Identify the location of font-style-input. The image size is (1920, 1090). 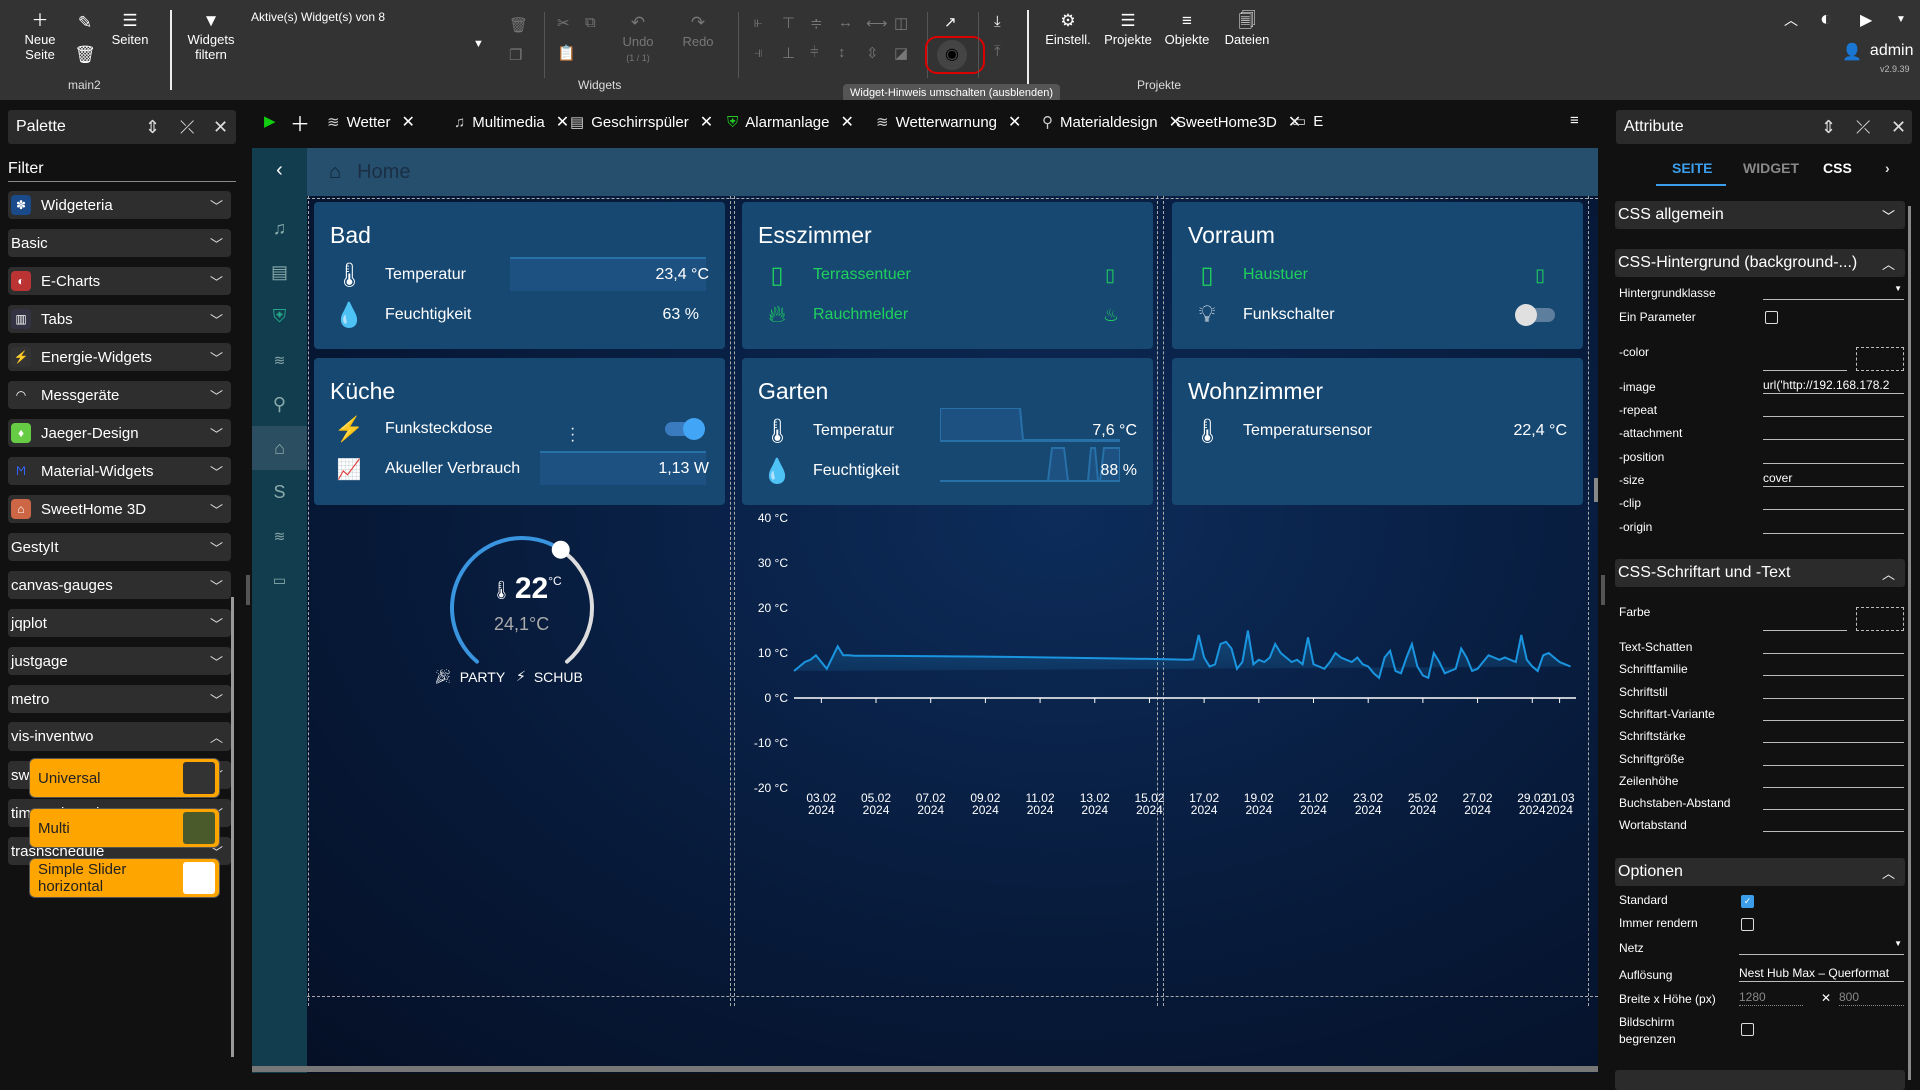
(1833, 691).